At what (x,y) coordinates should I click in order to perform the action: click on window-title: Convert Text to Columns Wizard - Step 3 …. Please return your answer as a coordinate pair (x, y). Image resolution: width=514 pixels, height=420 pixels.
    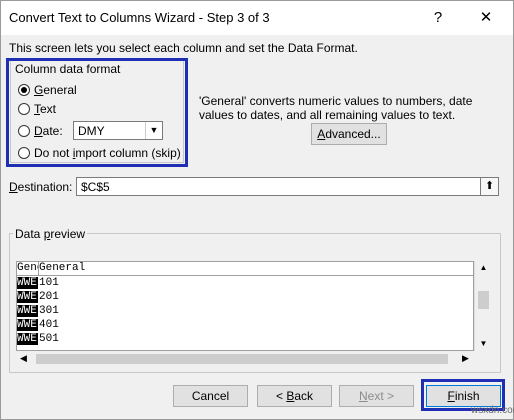
    Looking at the image, I should click on (139, 17).